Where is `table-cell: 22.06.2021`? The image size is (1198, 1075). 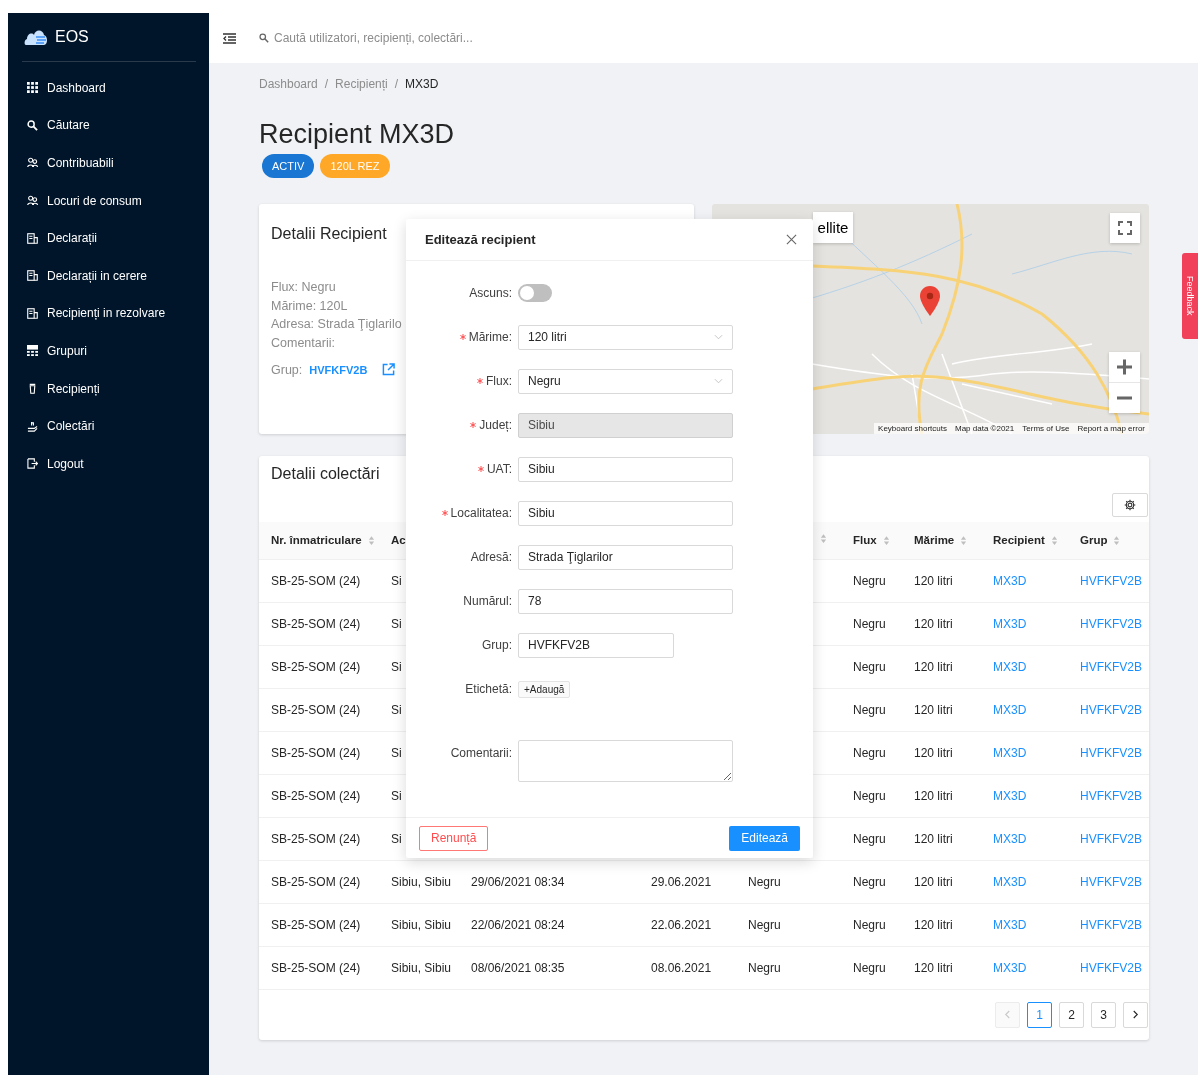 table-cell: 22.06.2021 is located at coordinates (681, 924).